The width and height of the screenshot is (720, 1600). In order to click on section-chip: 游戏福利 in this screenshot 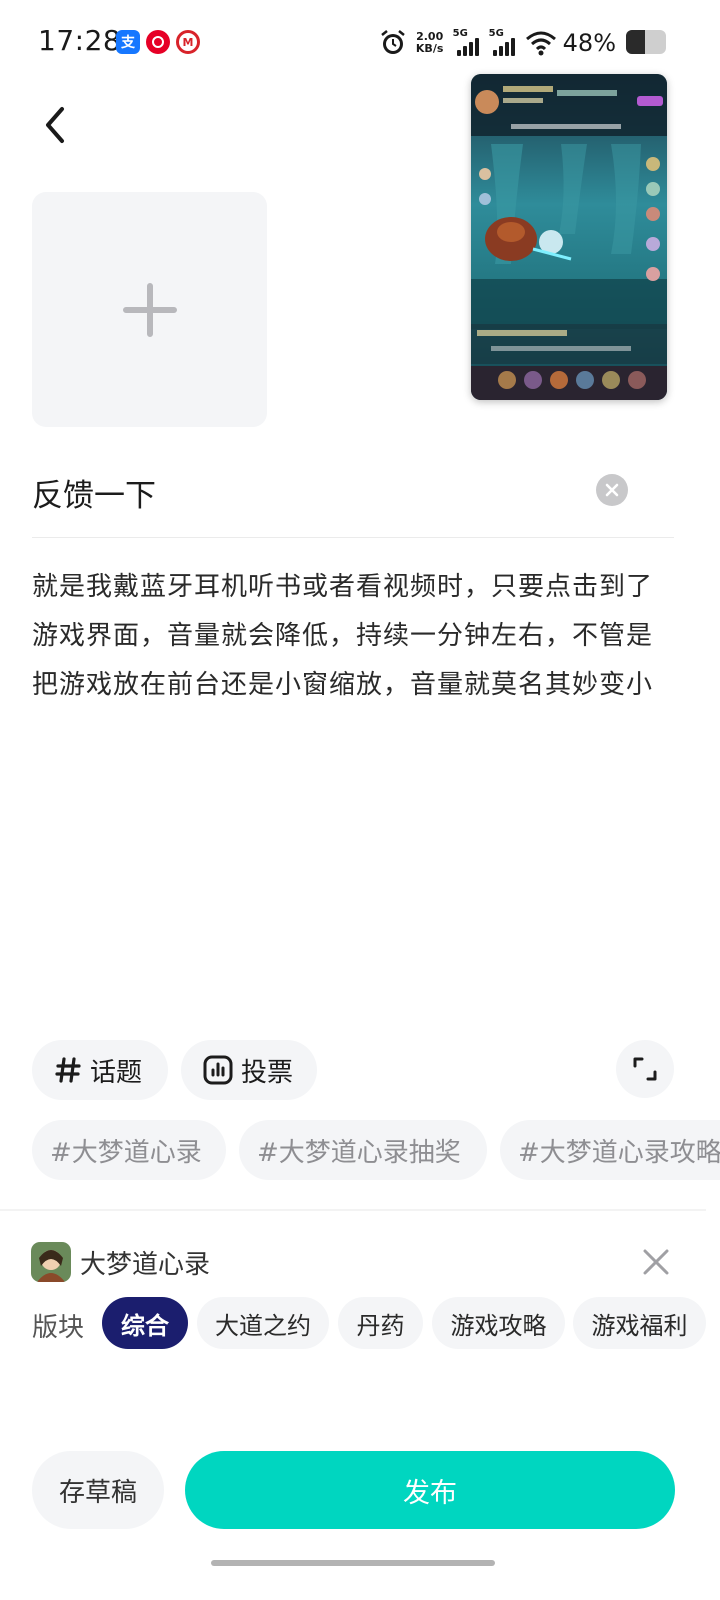, I will do `click(639, 1323)`.